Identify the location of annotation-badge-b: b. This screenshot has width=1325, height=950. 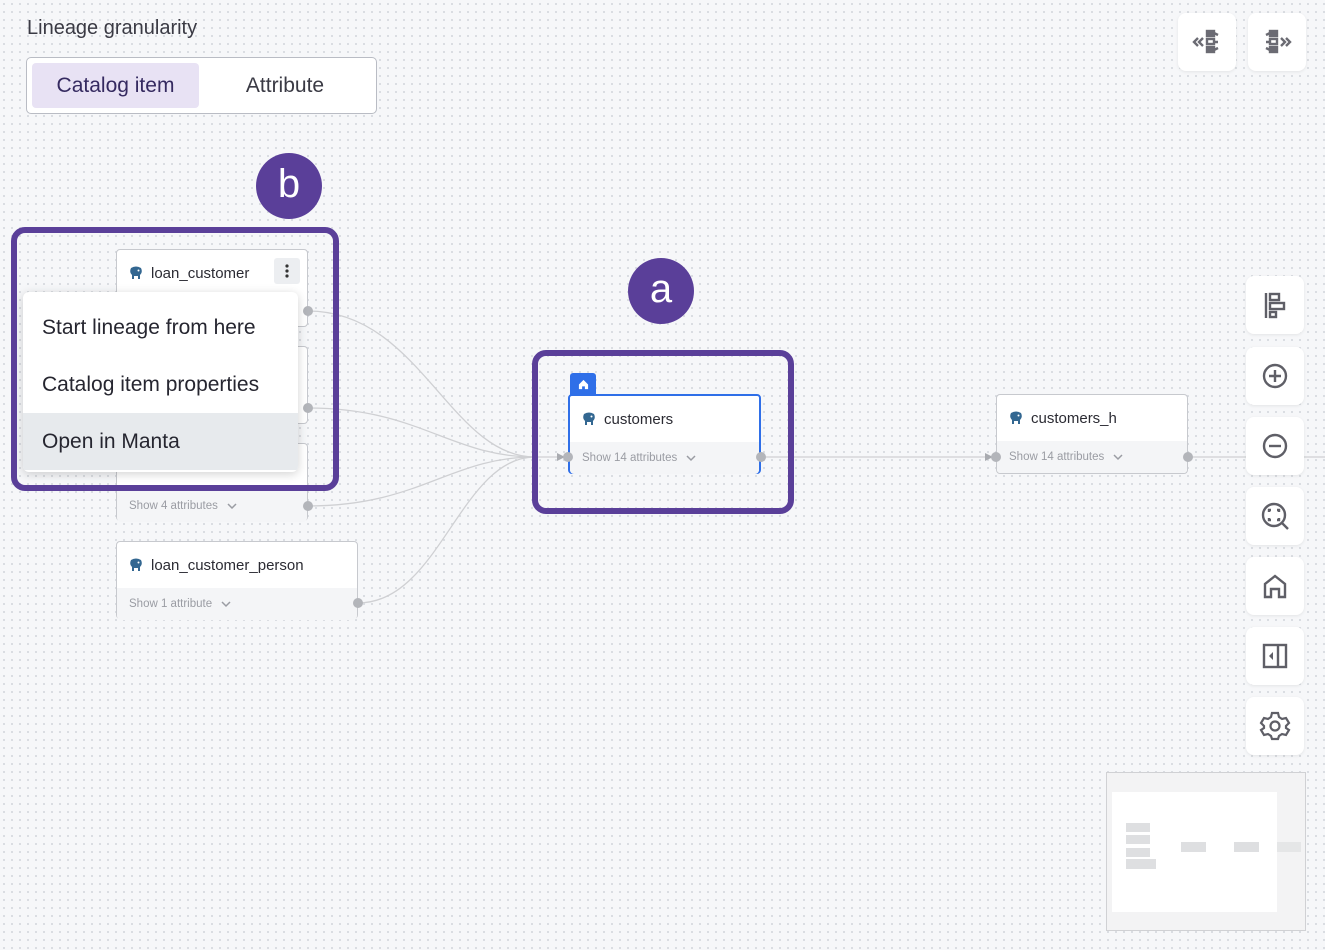
(289, 186).